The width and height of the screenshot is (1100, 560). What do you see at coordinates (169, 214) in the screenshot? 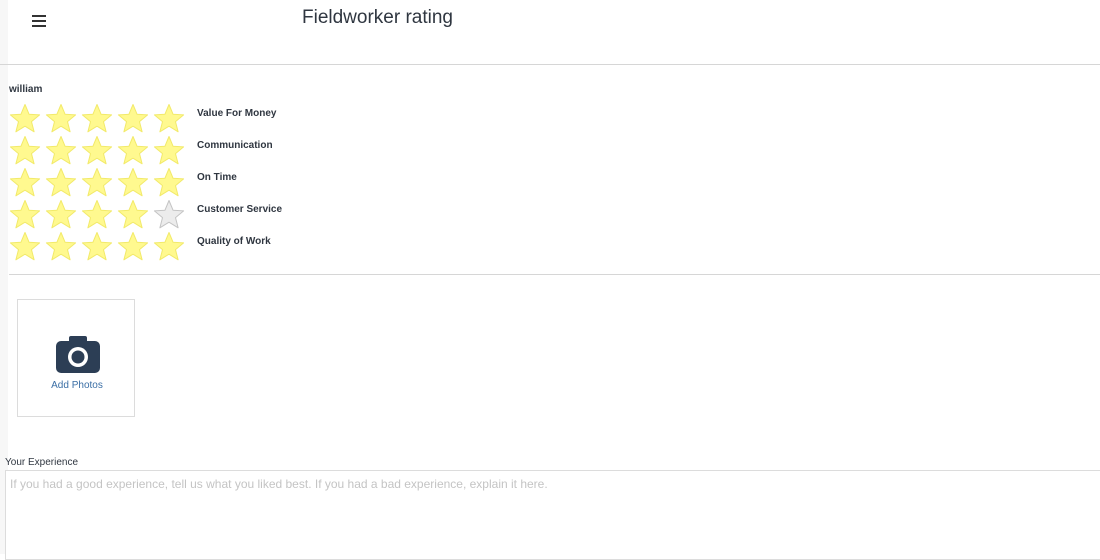
I see `star-empty-icon` at bounding box center [169, 214].